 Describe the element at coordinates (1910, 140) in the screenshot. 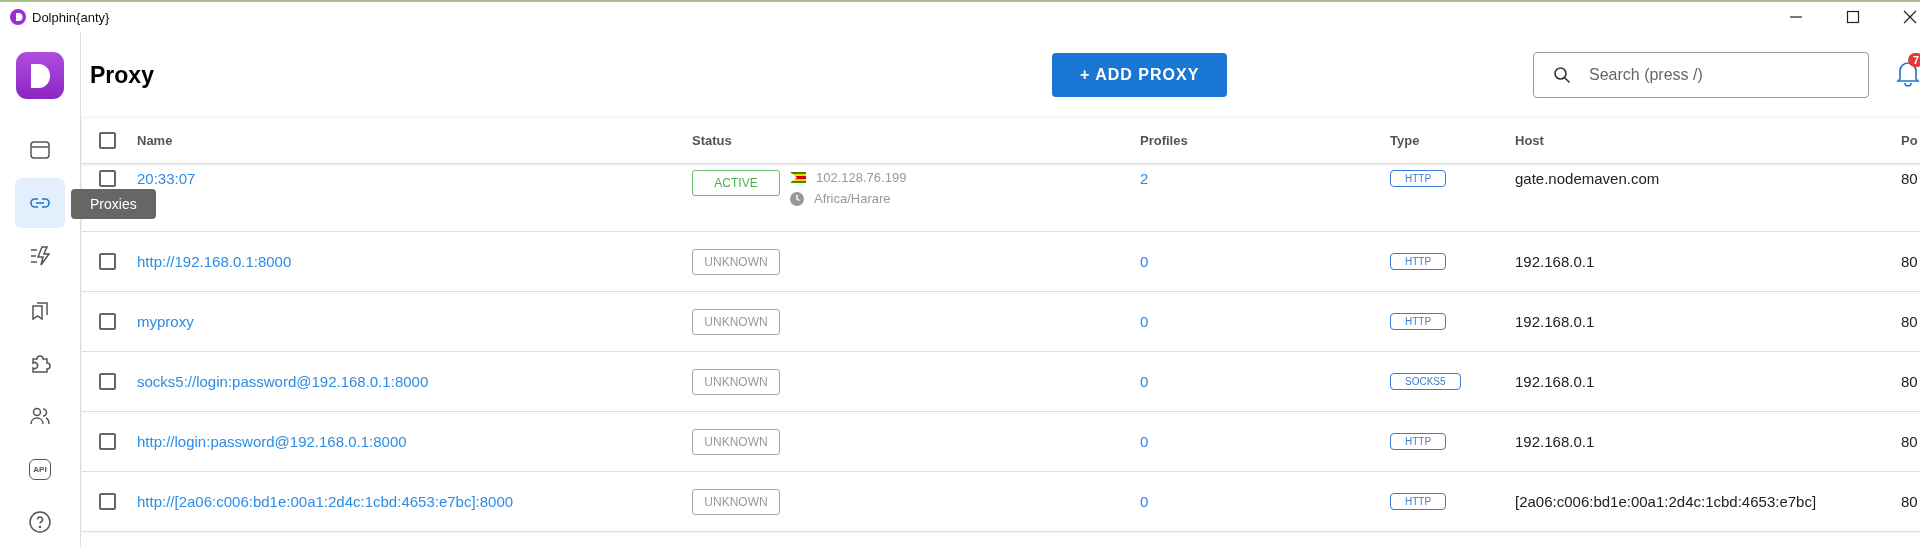

I see `column-header: Po` at that location.